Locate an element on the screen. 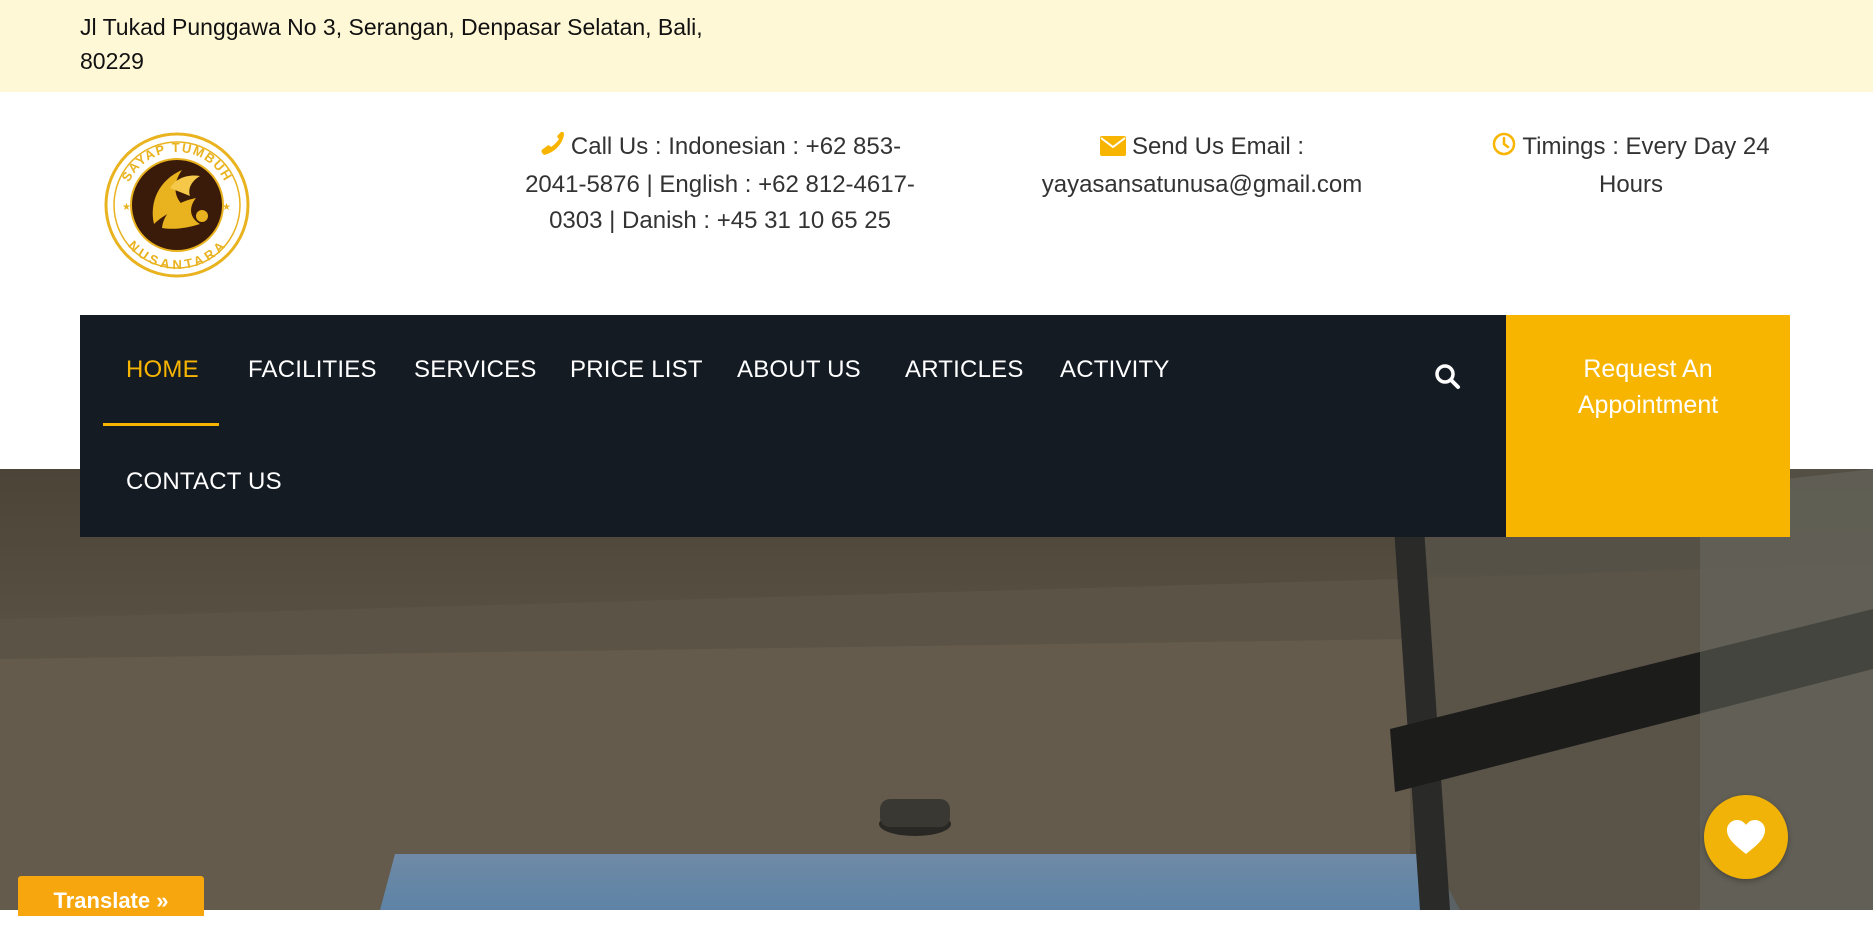  heart-icon is located at coordinates (1746, 837).